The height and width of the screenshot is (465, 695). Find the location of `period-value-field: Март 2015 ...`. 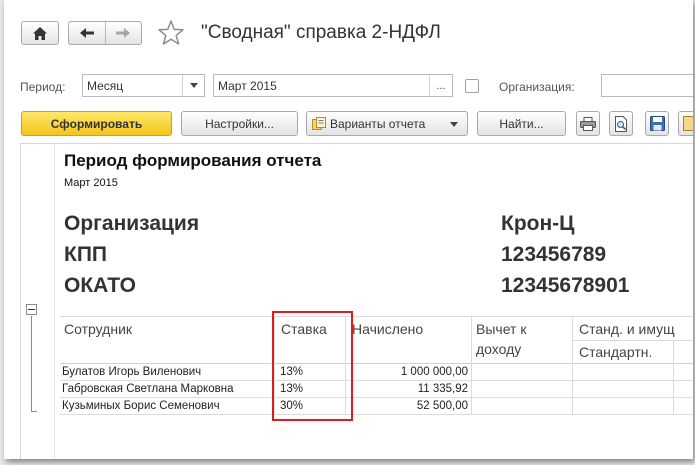

period-value-field: Март 2015 ... is located at coordinates (333, 85).